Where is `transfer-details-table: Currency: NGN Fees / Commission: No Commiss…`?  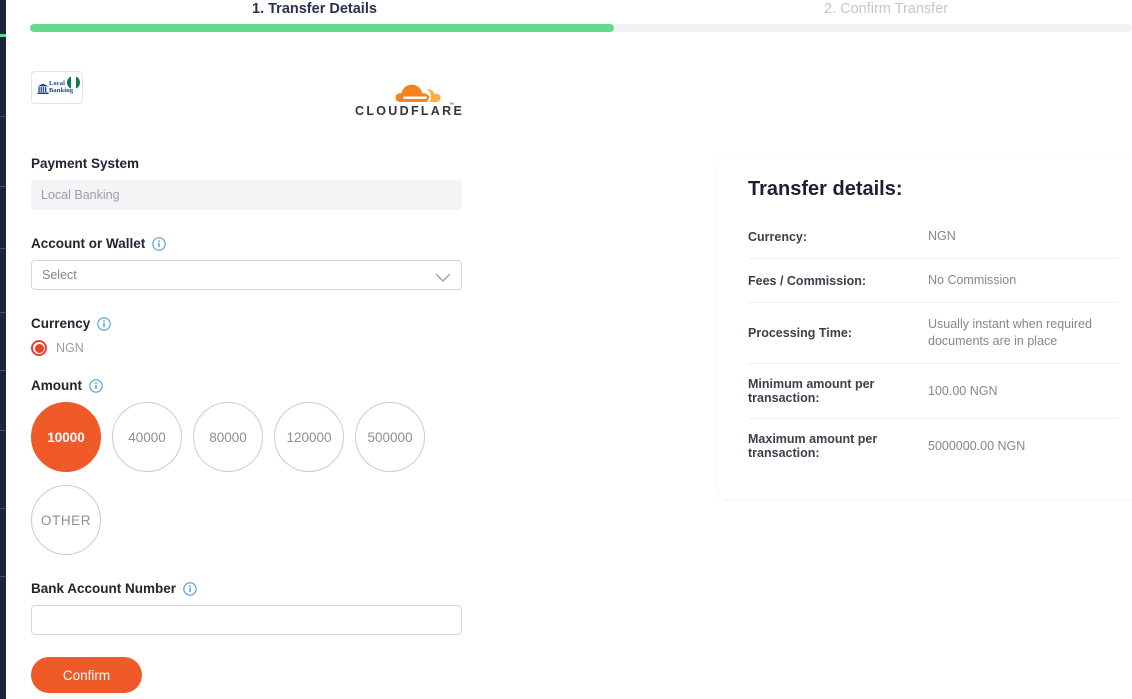
transfer-details-table: Currency: NGN Fees / Commission: No Commiss… is located at coordinates (933, 344).